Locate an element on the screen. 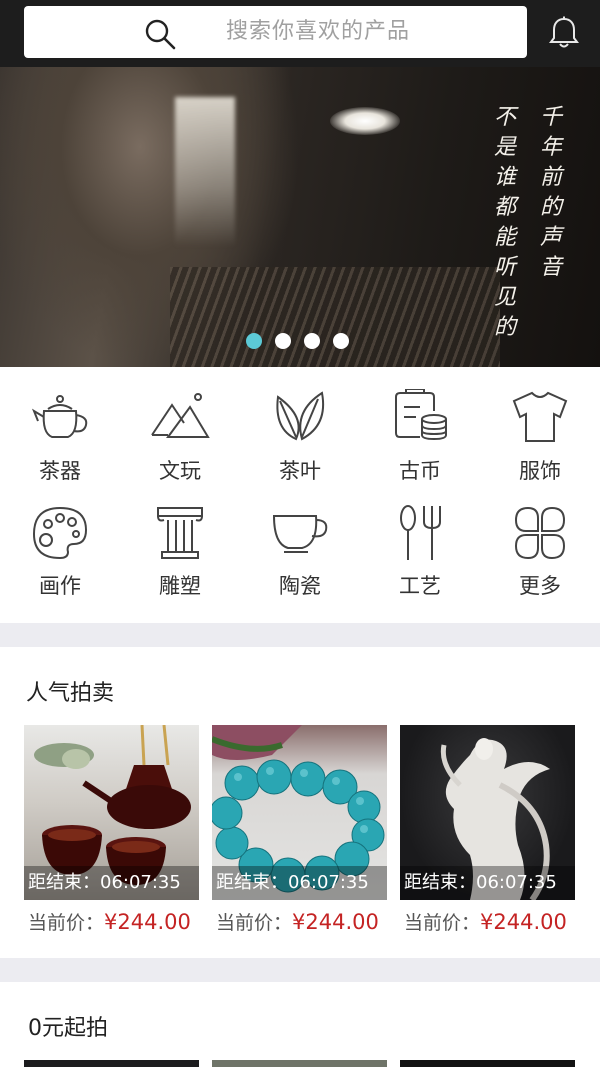  tshirt-icon is located at coordinates (540, 416).